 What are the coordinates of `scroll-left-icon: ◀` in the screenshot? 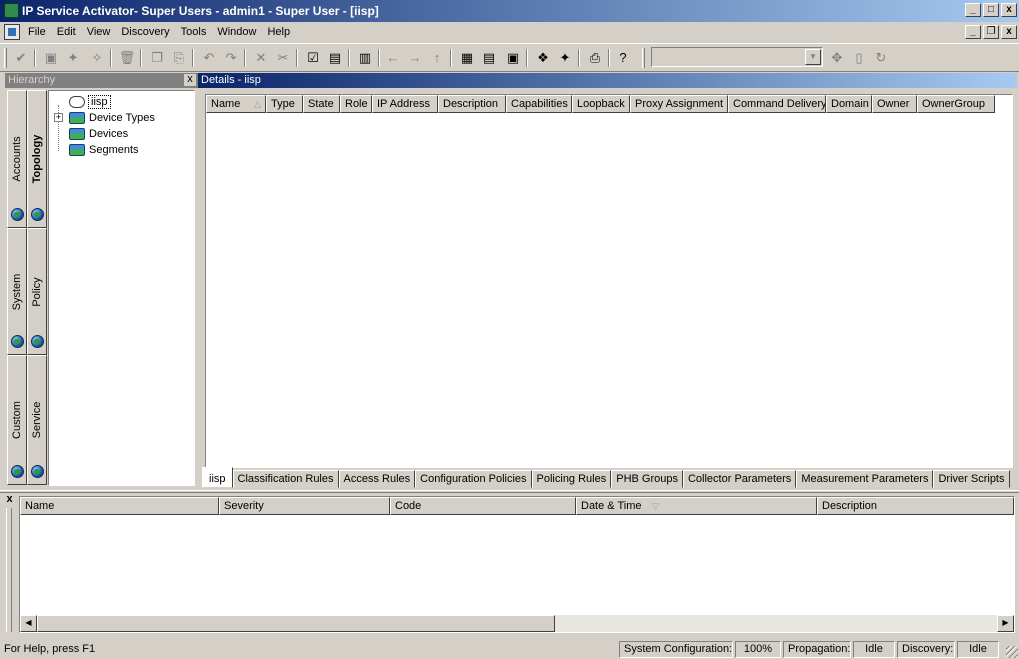 It's located at (28, 623).